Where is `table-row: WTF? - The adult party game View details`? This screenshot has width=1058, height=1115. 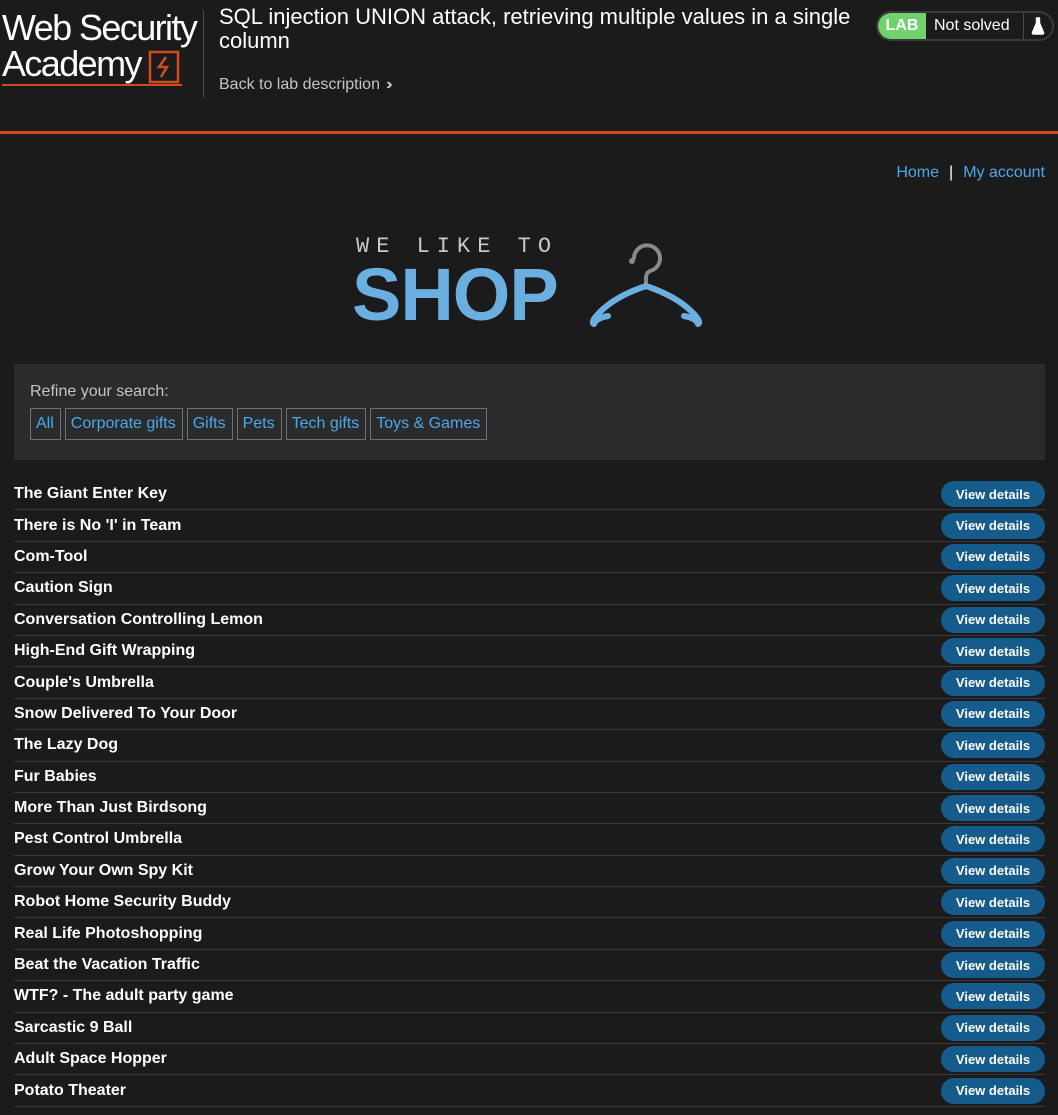
table-row: WTF? - The adult party game View details is located at coordinates (529, 997).